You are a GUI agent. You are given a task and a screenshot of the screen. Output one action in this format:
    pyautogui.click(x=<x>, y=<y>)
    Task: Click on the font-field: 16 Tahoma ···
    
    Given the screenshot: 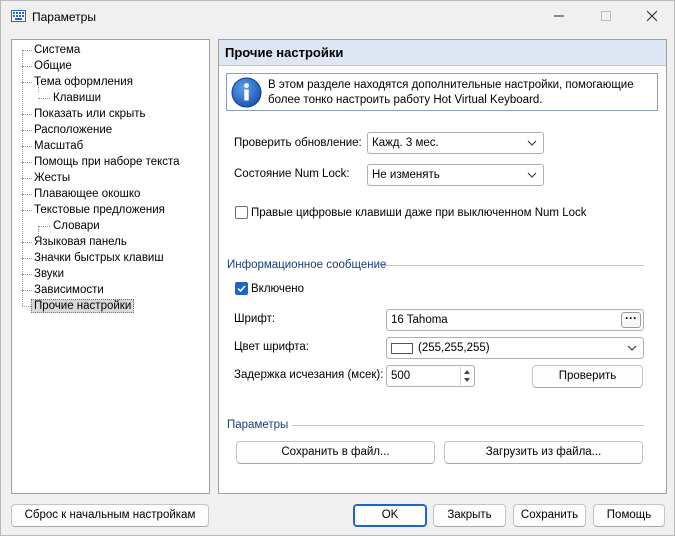 What is the action you would take?
    pyautogui.click(x=515, y=320)
    